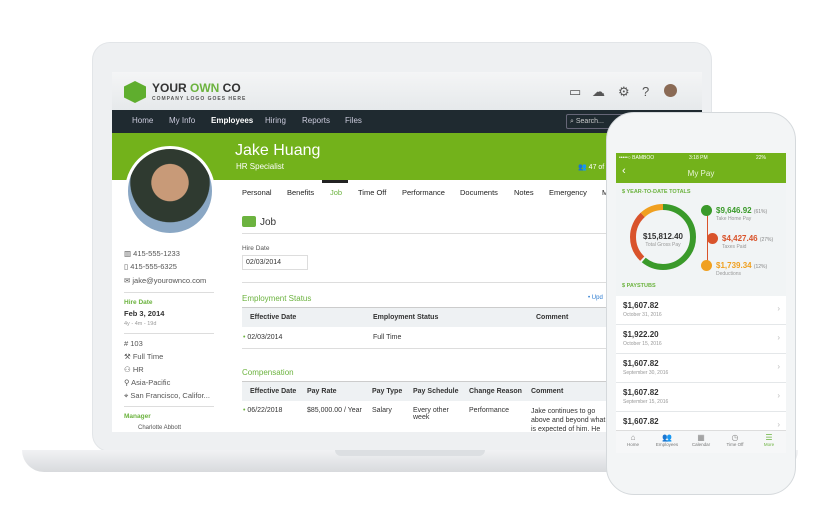  What do you see at coordinates (701, 339) in the screenshot?
I see `paystub-item: $1,922.20 October 15, 2016 ›` at bounding box center [701, 339].